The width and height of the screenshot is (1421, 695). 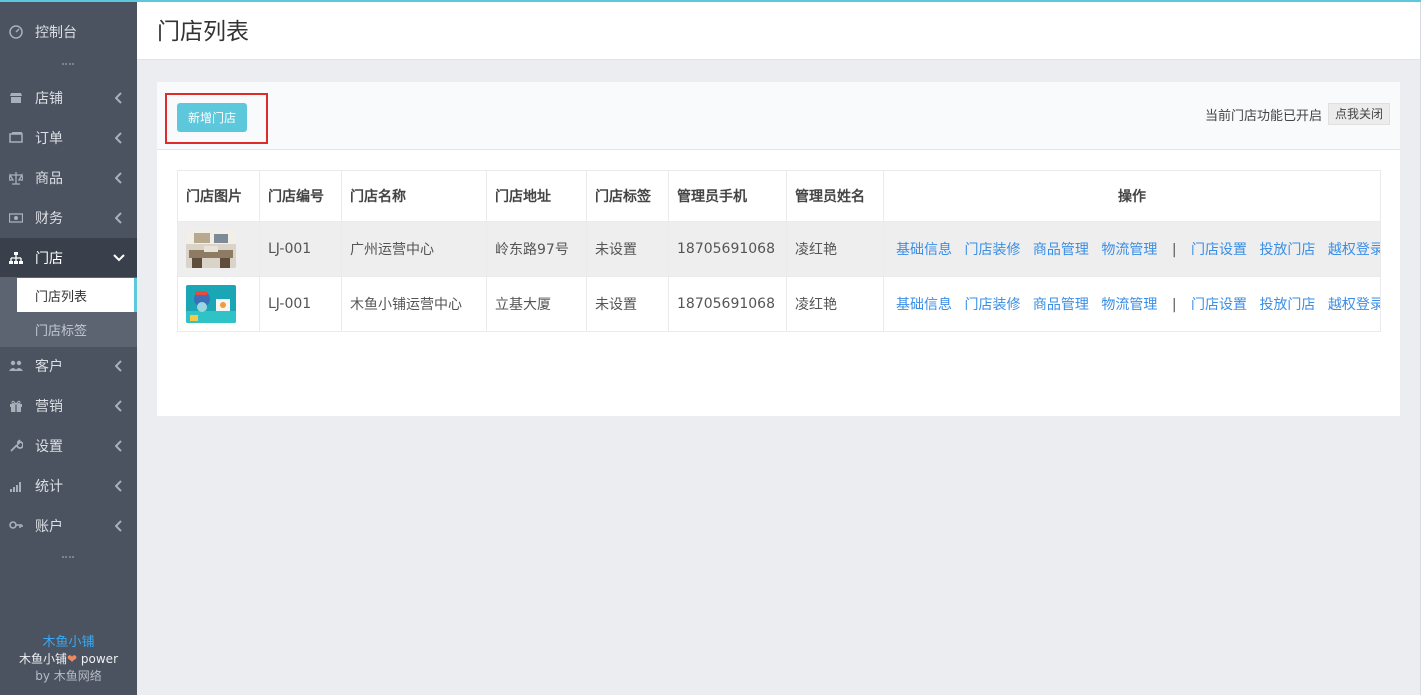 What do you see at coordinates (68, 98) in the screenshot?
I see `sidebar-item-shop: 店铺` at bounding box center [68, 98].